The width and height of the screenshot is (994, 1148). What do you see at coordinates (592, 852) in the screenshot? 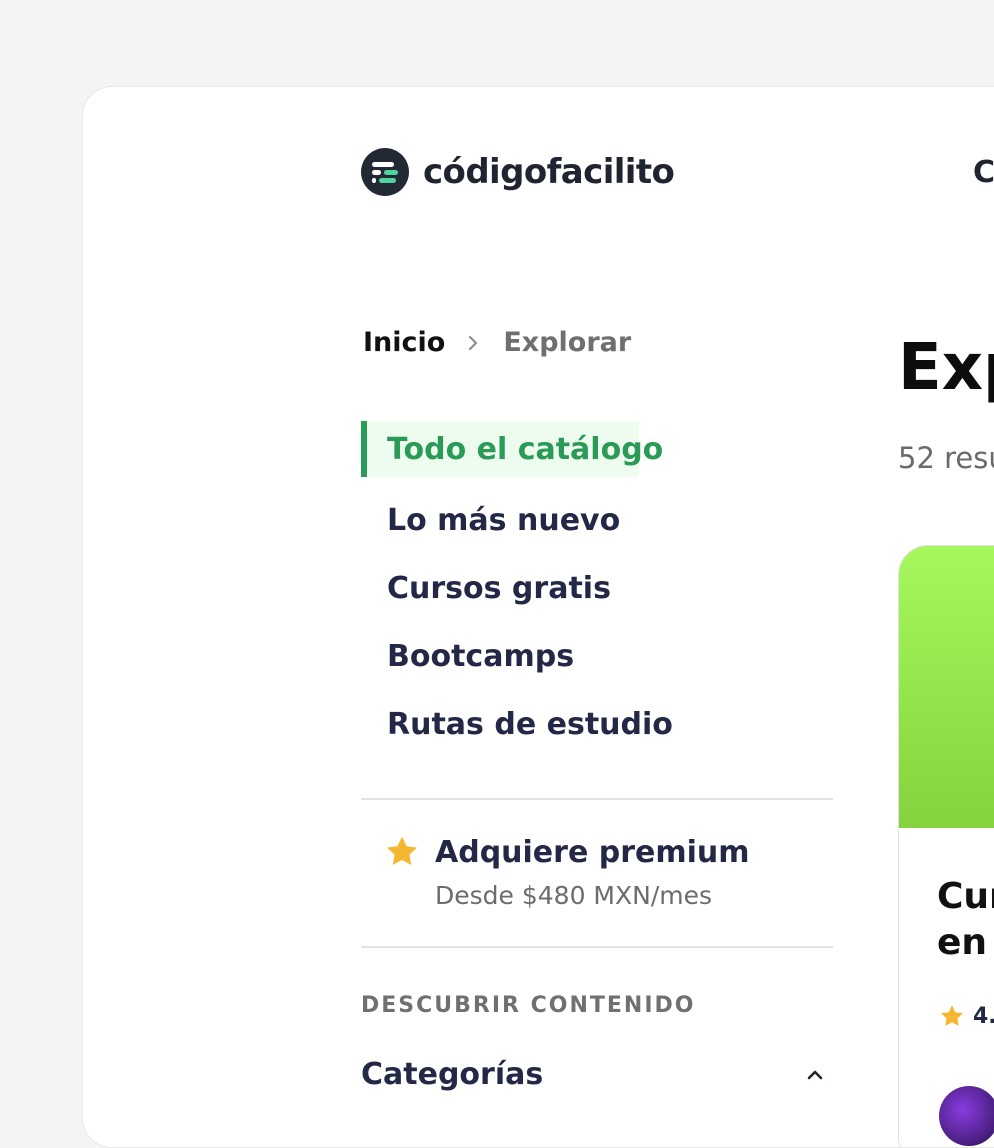
I see `premium-link: Adquiere premium` at bounding box center [592, 852].